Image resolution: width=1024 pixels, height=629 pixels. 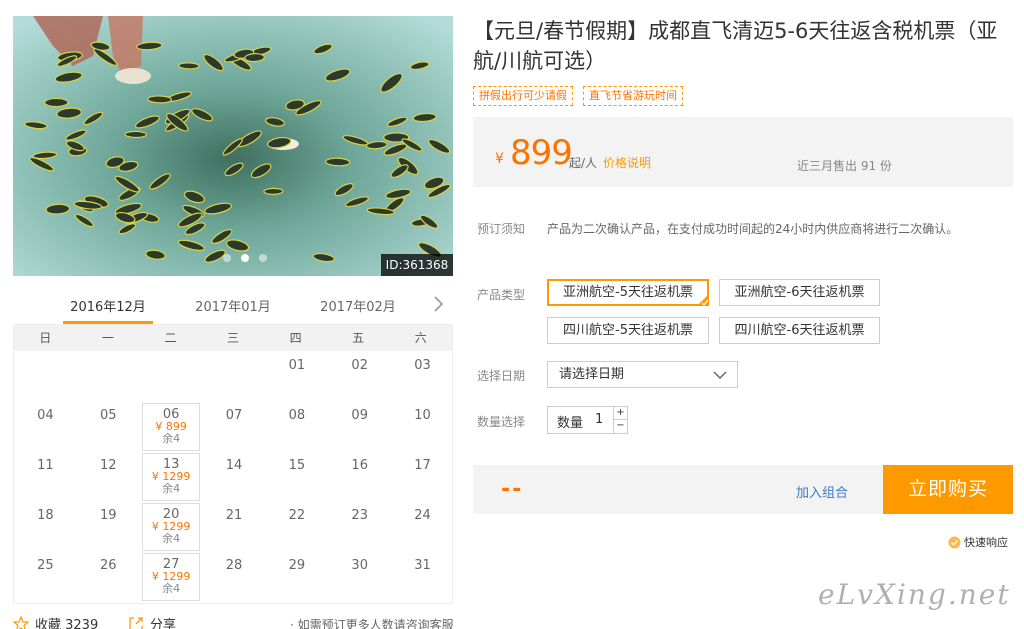 What do you see at coordinates (297, 465) in the screenshot?
I see `calendar-day-number: 15` at bounding box center [297, 465].